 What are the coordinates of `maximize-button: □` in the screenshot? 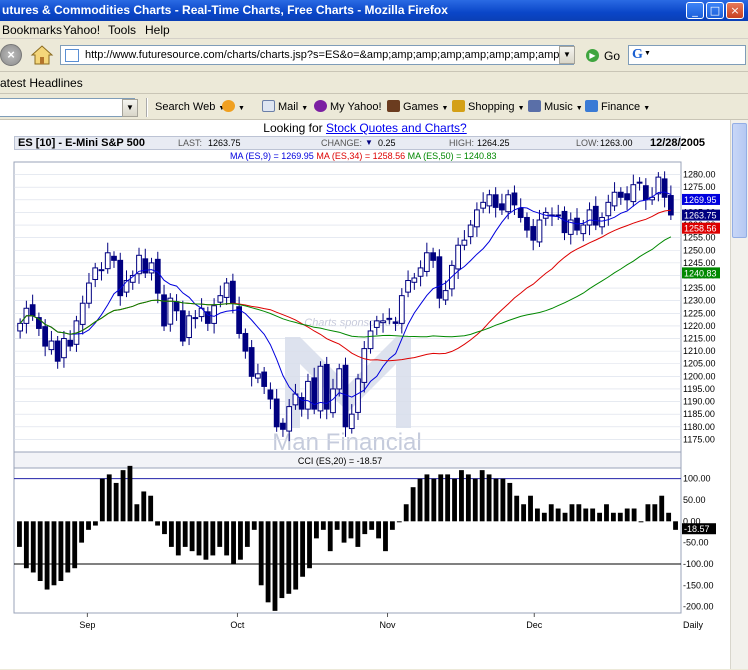 It's located at (715, 10).